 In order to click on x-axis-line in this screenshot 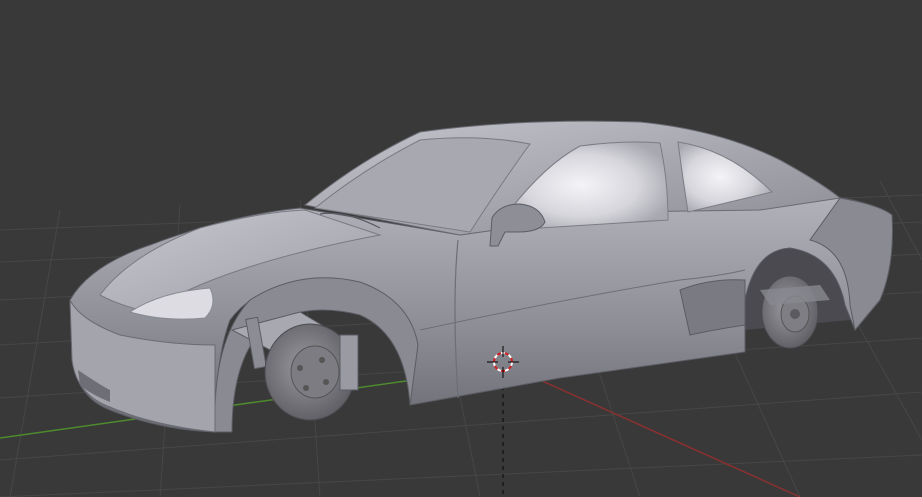, I will do `click(670, 438)`.